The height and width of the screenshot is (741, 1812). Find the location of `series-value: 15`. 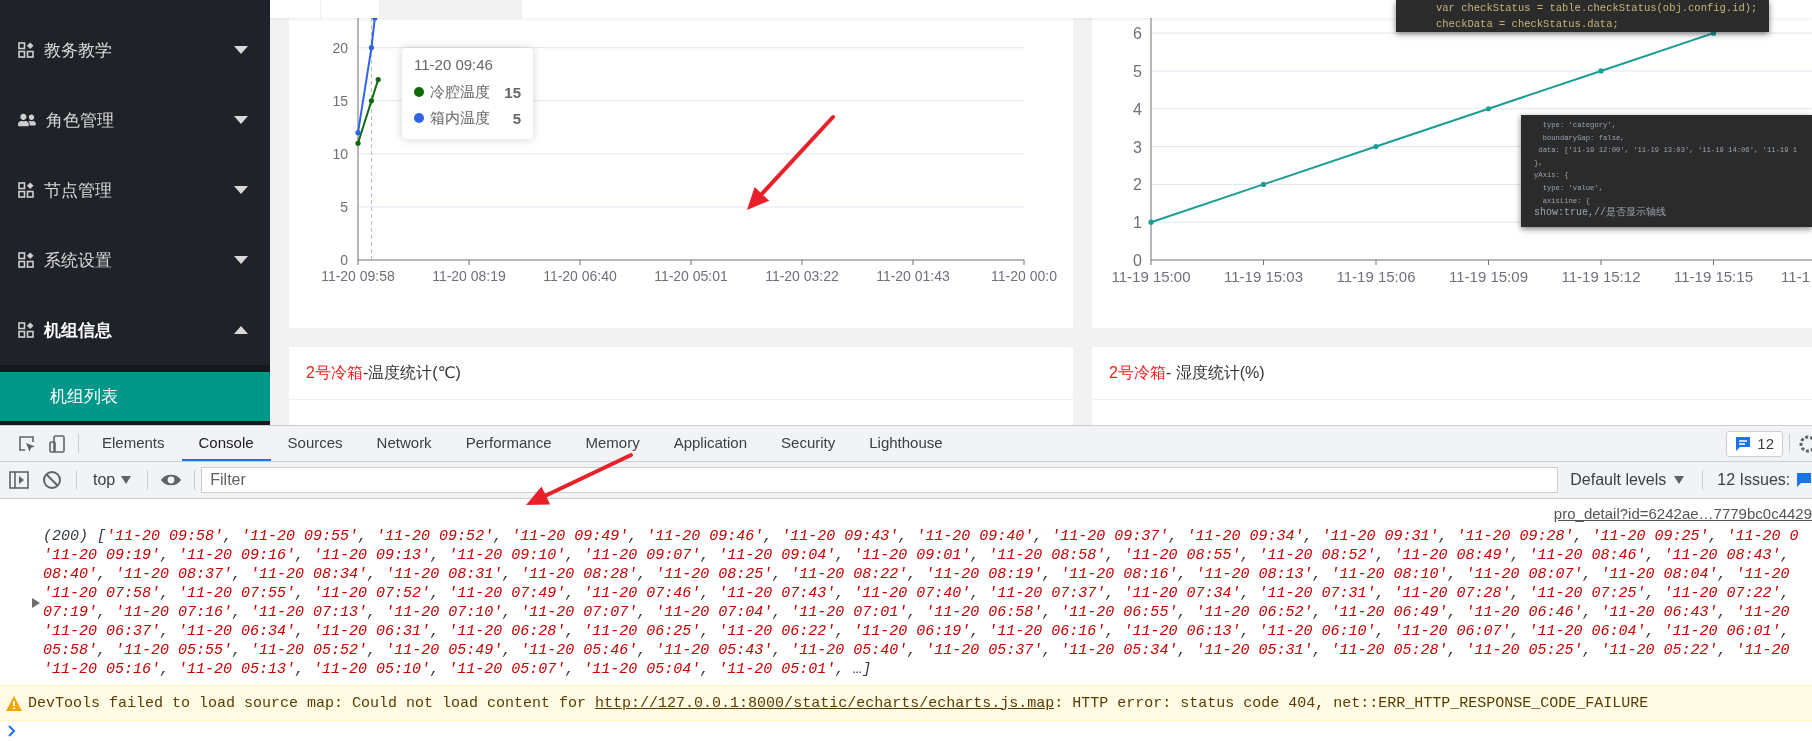

series-value: 15 is located at coordinates (512, 92).